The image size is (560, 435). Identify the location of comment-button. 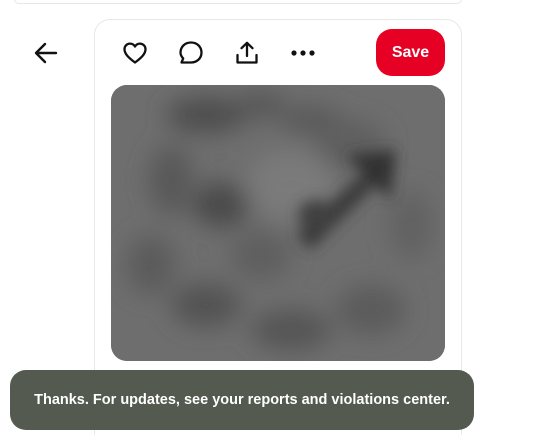
(191, 53).